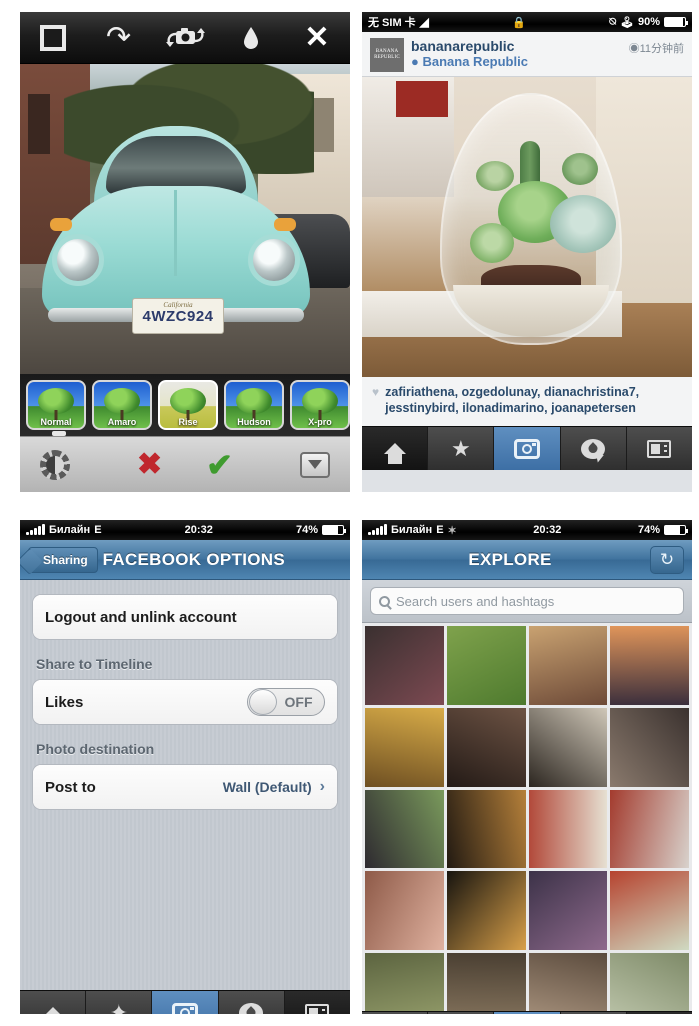  What do you see at coordinates (56, 405) in the screenshot?
I see `filter-item-normal: Normal` at bounding box center [56, 405].